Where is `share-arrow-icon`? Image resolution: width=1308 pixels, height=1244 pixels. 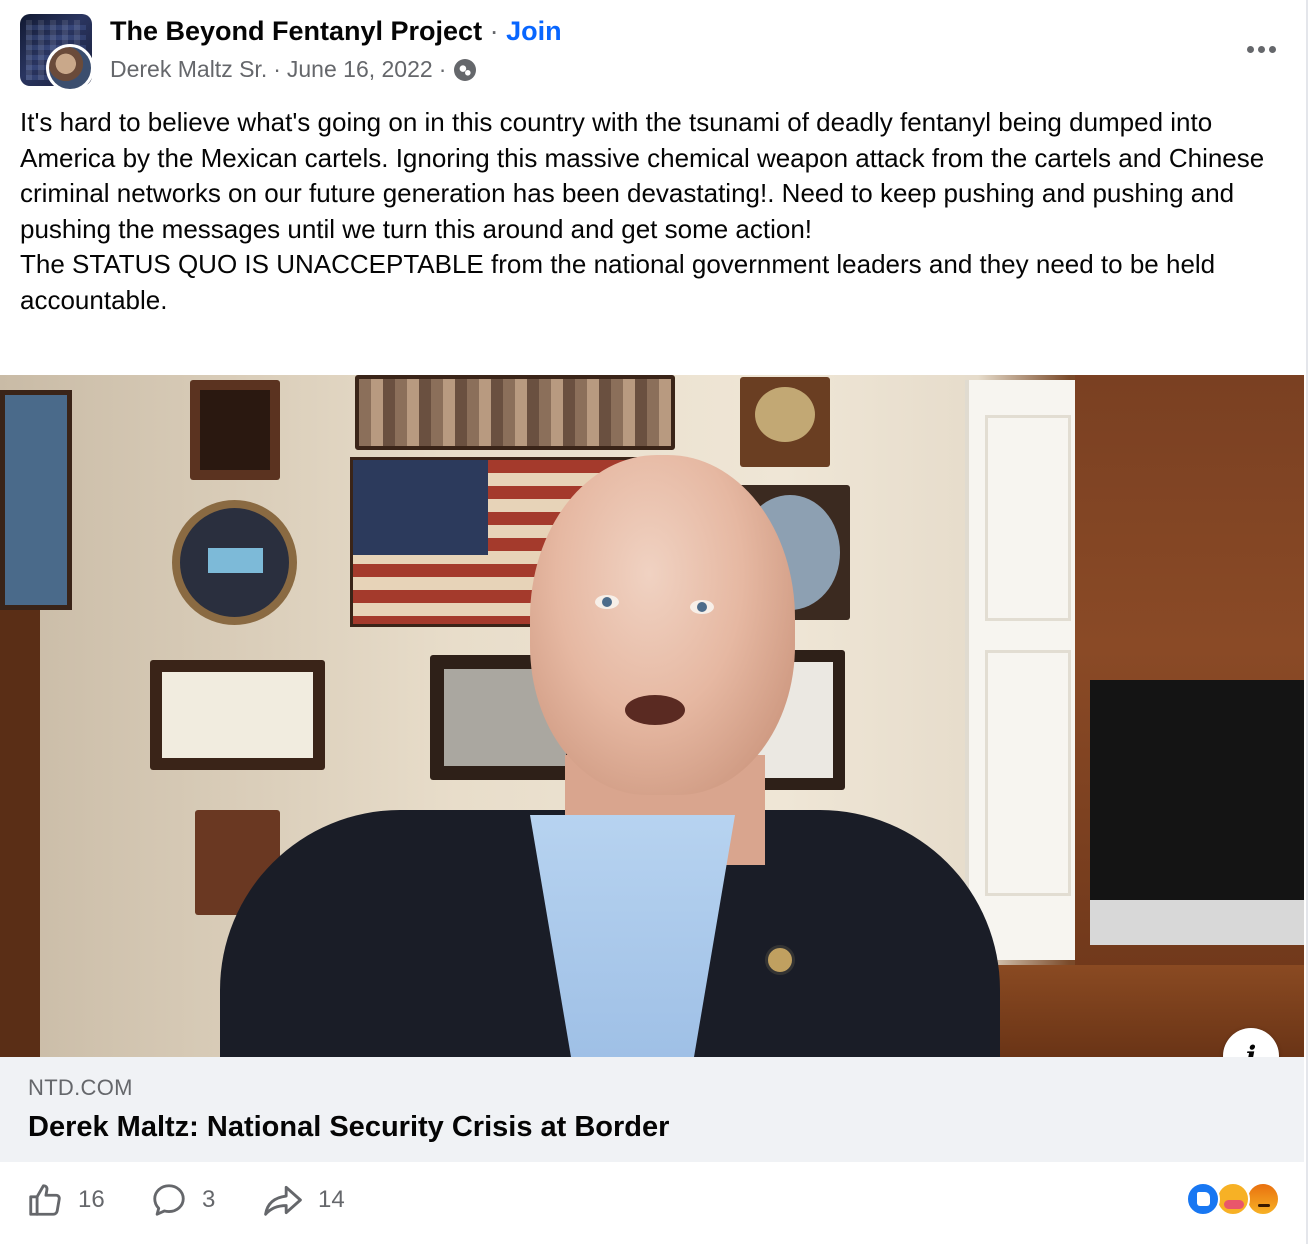
share-arrow-icon is located at coordinates (283, 1200).